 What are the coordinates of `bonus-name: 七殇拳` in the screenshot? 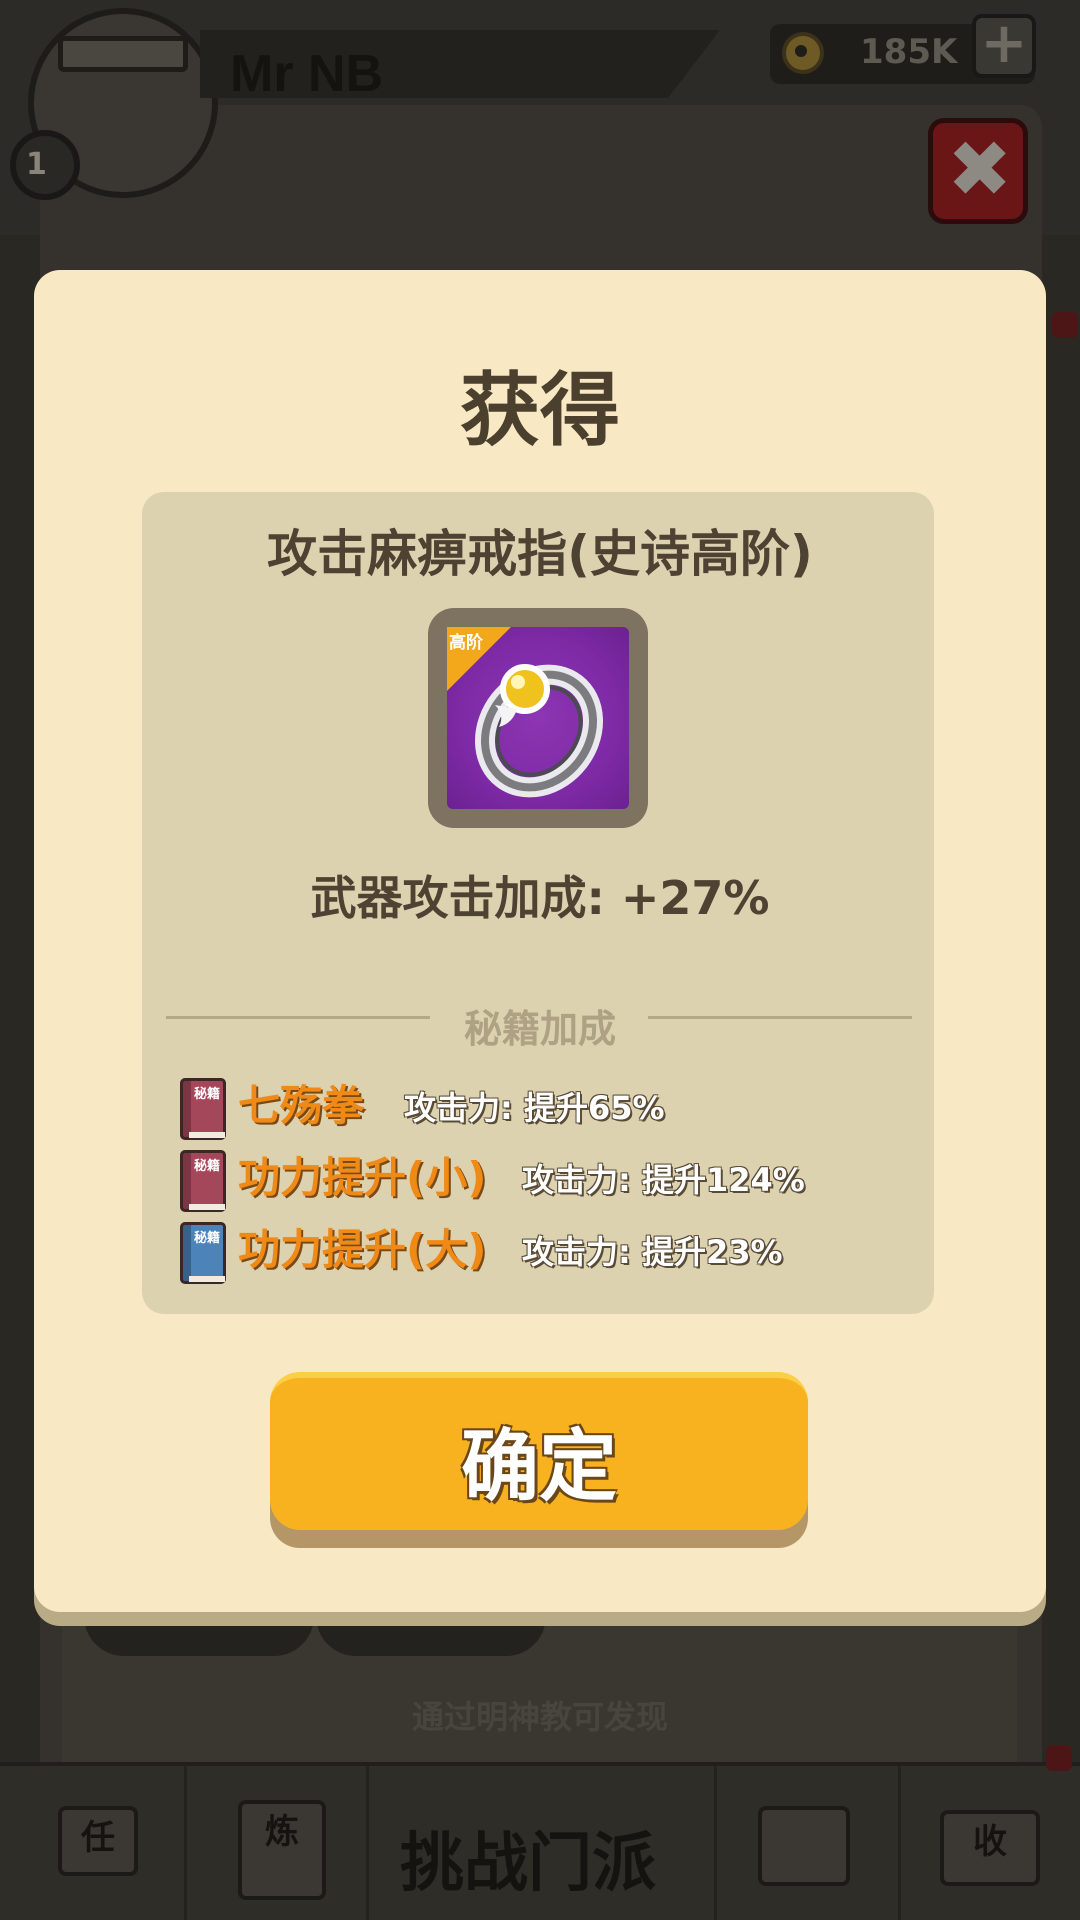 It's located at (301, 1105).